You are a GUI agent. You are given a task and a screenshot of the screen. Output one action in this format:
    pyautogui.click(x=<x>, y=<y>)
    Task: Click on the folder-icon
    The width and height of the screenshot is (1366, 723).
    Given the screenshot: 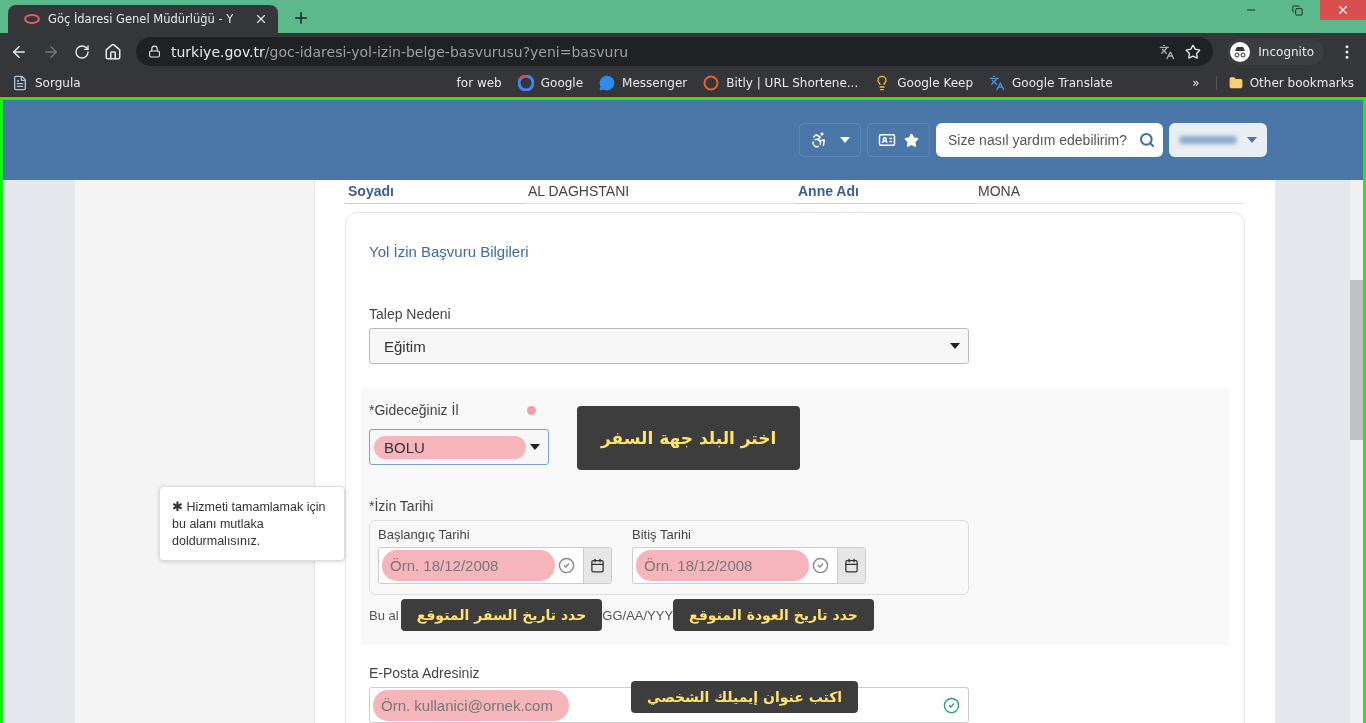 What is the action you would take?
    pyautogui.click(x=1235, y=83)
    